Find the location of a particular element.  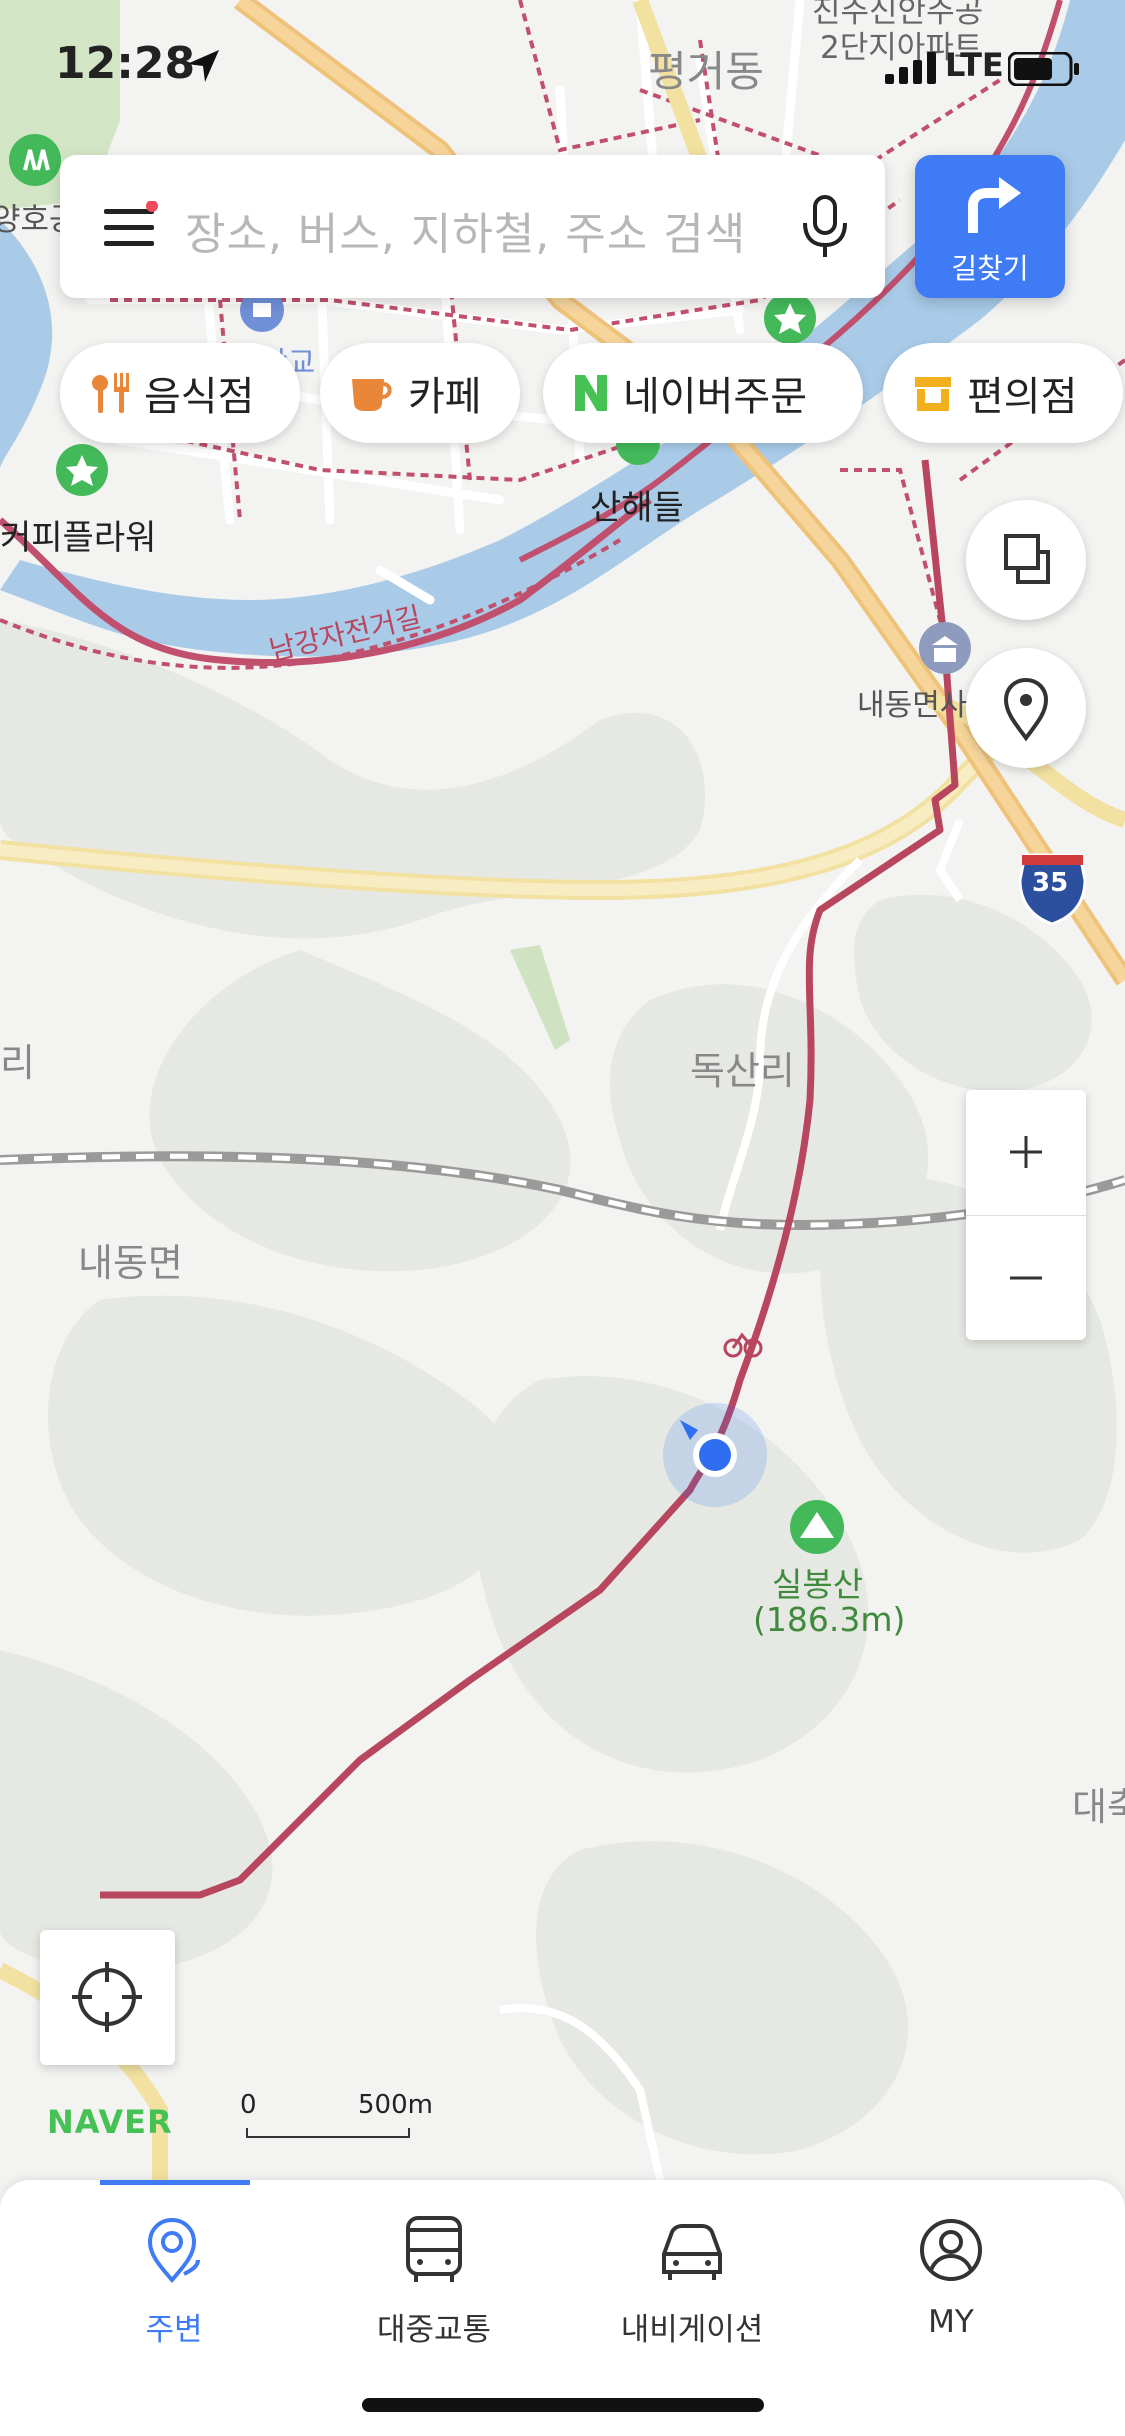

home-indicator is located at coordinates (563, 2405).